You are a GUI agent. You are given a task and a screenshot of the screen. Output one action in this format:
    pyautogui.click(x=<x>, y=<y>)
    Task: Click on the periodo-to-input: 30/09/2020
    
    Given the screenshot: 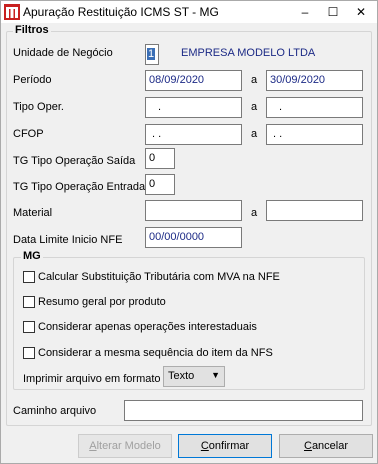 What is the action you would take?
    pyautogui.click(x=314, y=80)
    